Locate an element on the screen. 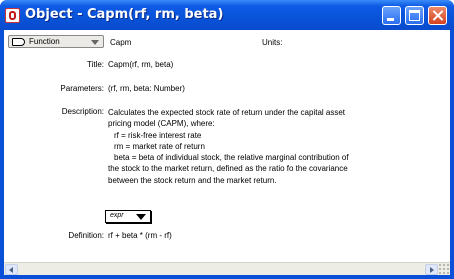  definition-field: rf + beta * (rm - rf) is located at coordinates (140, 235).